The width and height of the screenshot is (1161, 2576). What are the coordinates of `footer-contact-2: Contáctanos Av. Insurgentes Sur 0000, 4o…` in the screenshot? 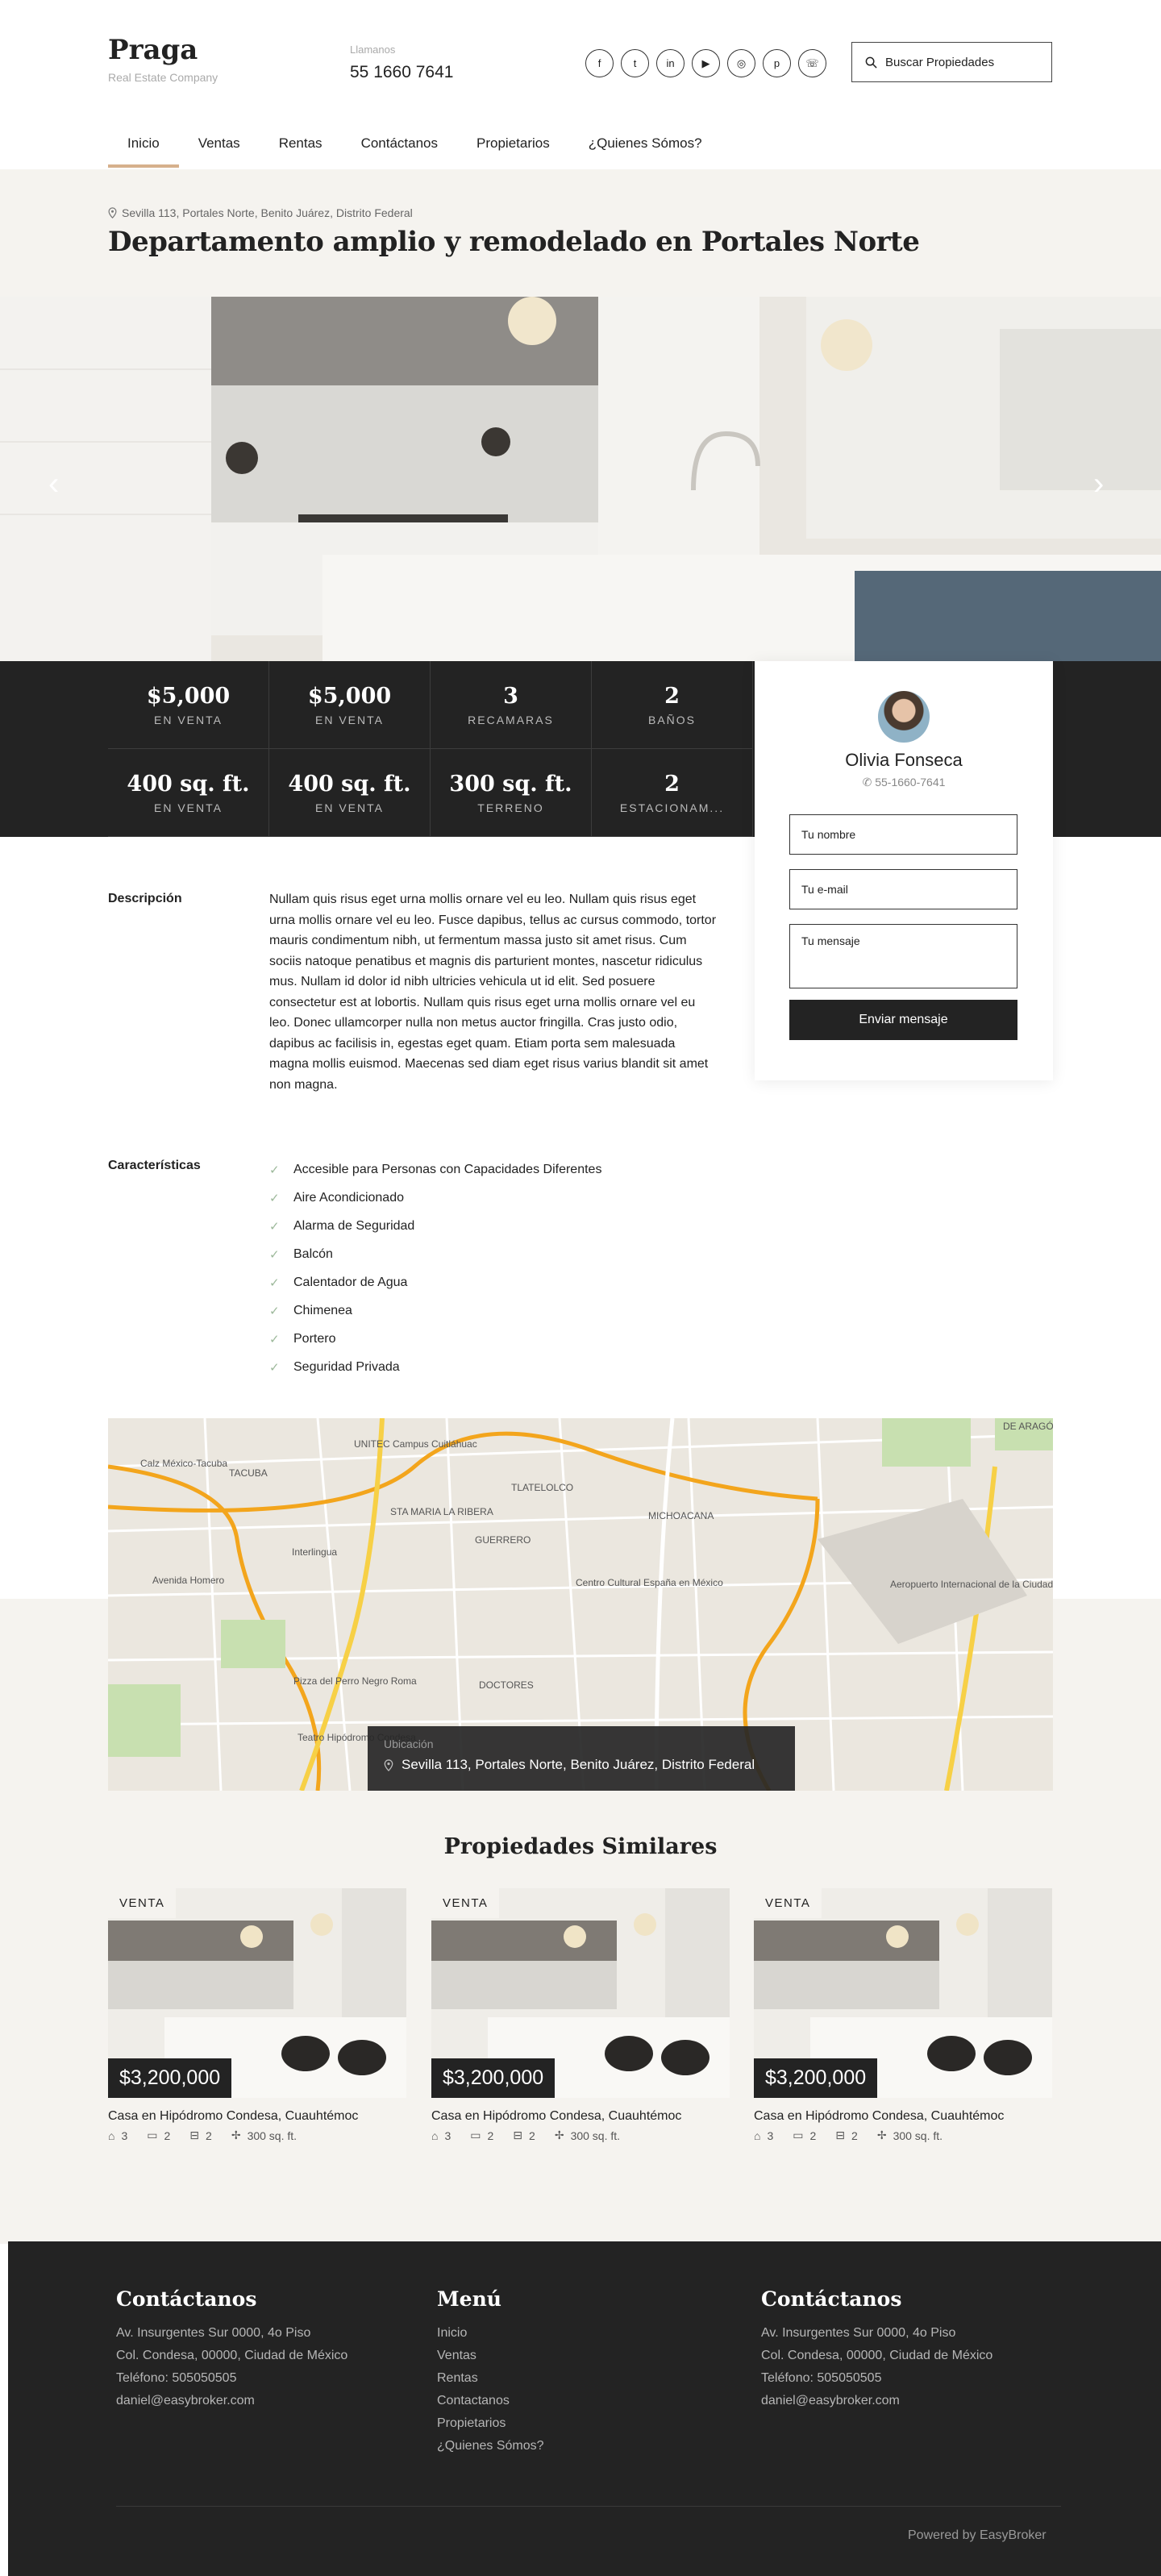 It's located at (876, 2350).